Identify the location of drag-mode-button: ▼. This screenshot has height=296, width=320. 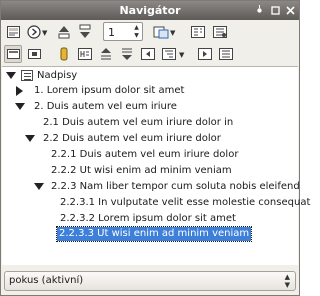
(164, 32).